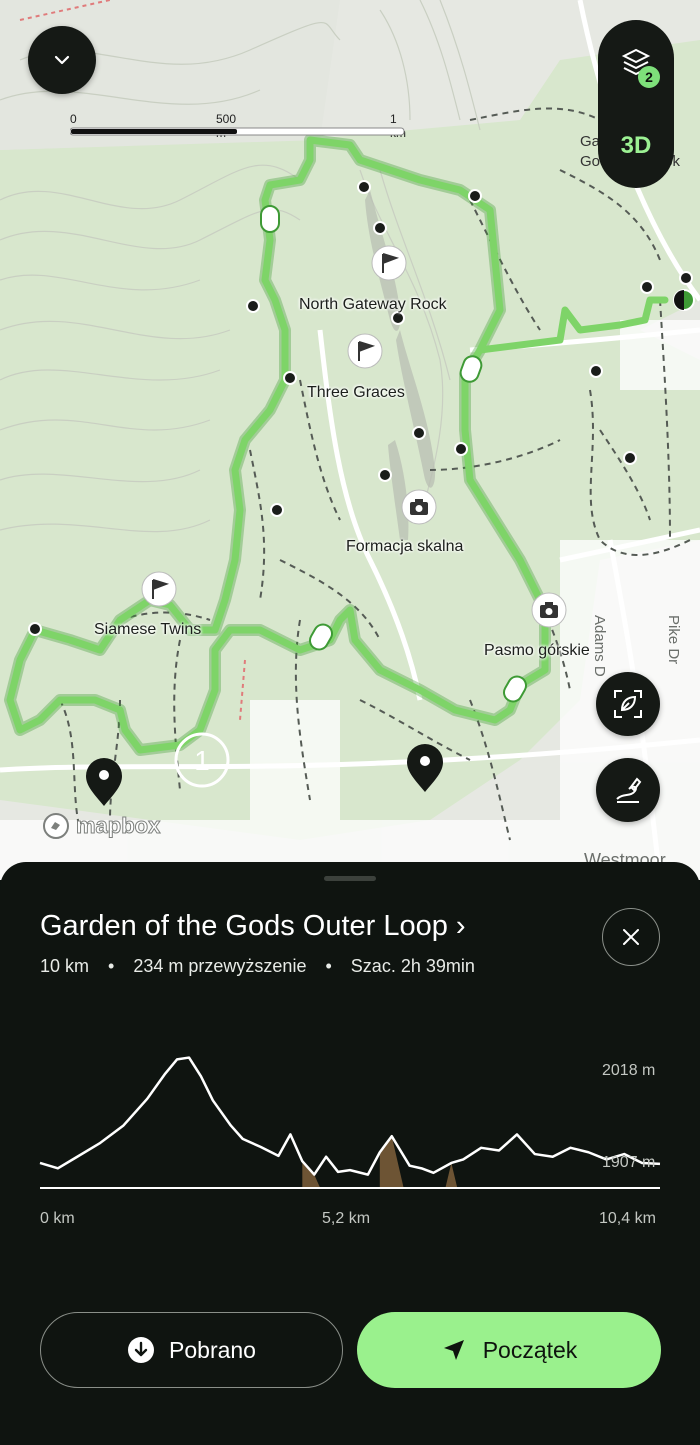  Describe the element at coordinates (202, 760) in the screenshot. I see `svg-text: 1` at that location.